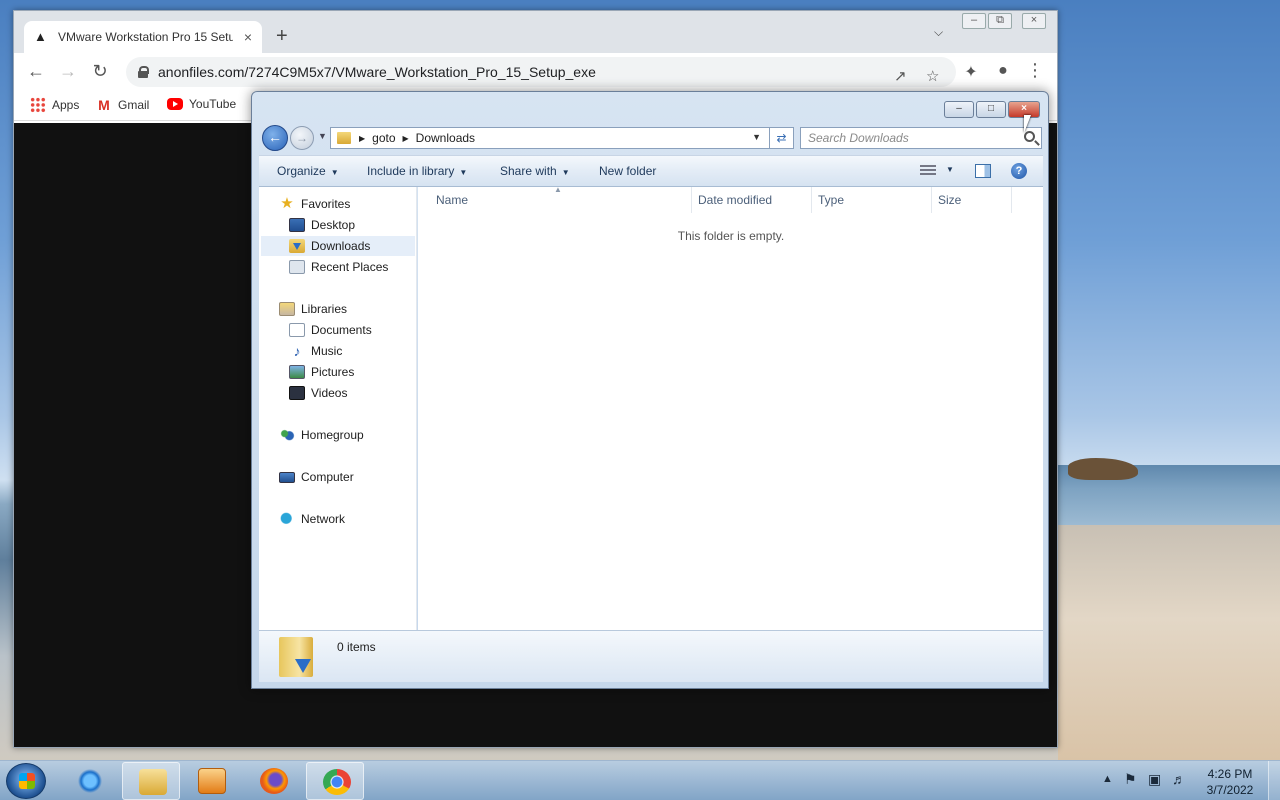 This screenshot has width=1280, height=800. I want to click on column-header-date-modified: Date modified, so click(752, 200).